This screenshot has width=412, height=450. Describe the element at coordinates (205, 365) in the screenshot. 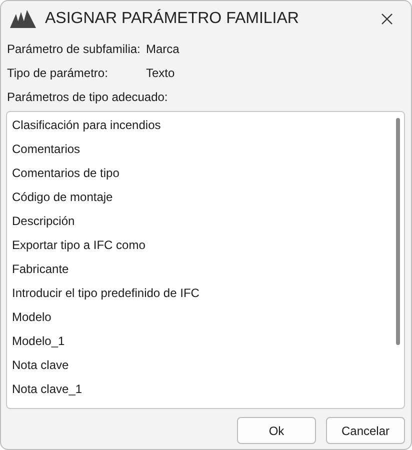

I see `list-item: Nota clave` at that location.